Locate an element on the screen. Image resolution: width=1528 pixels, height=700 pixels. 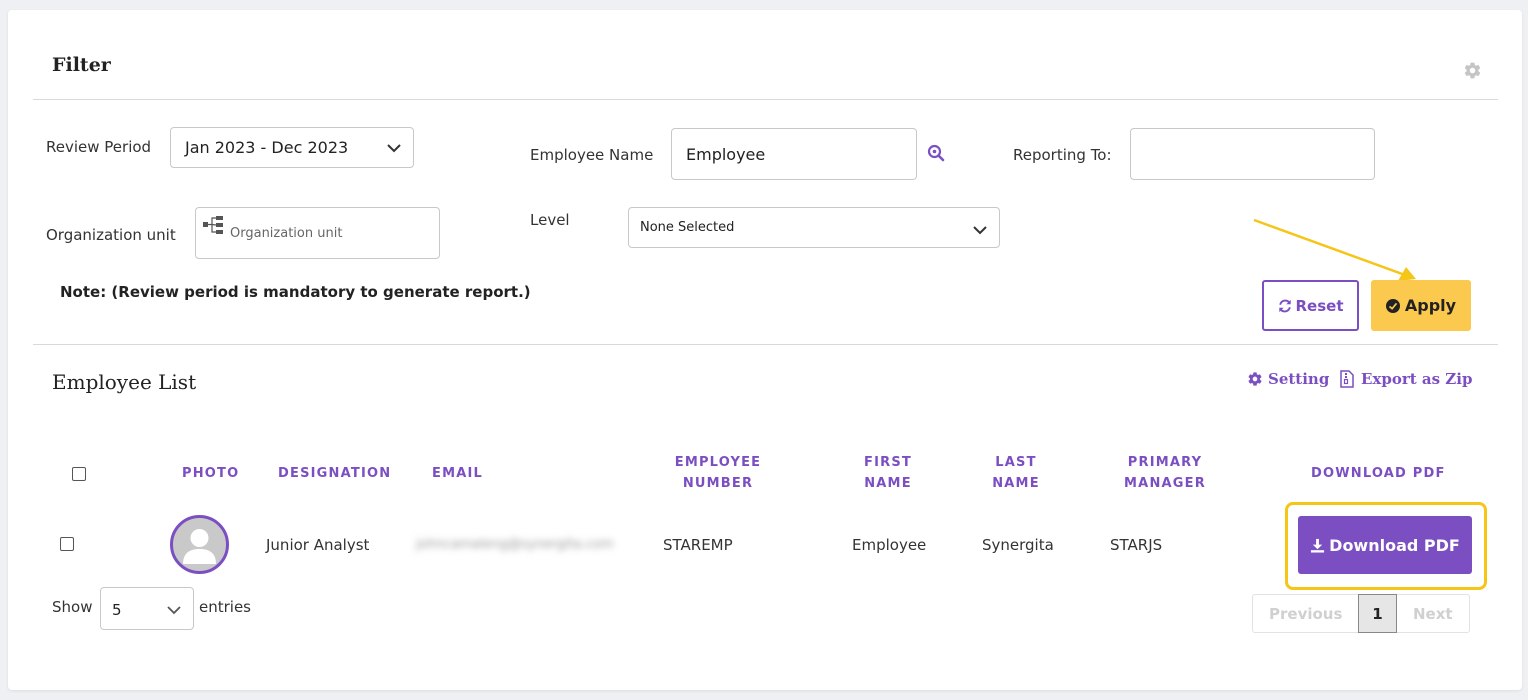
column-last-name: LAST NAME is located at coordinates (1016, 473).